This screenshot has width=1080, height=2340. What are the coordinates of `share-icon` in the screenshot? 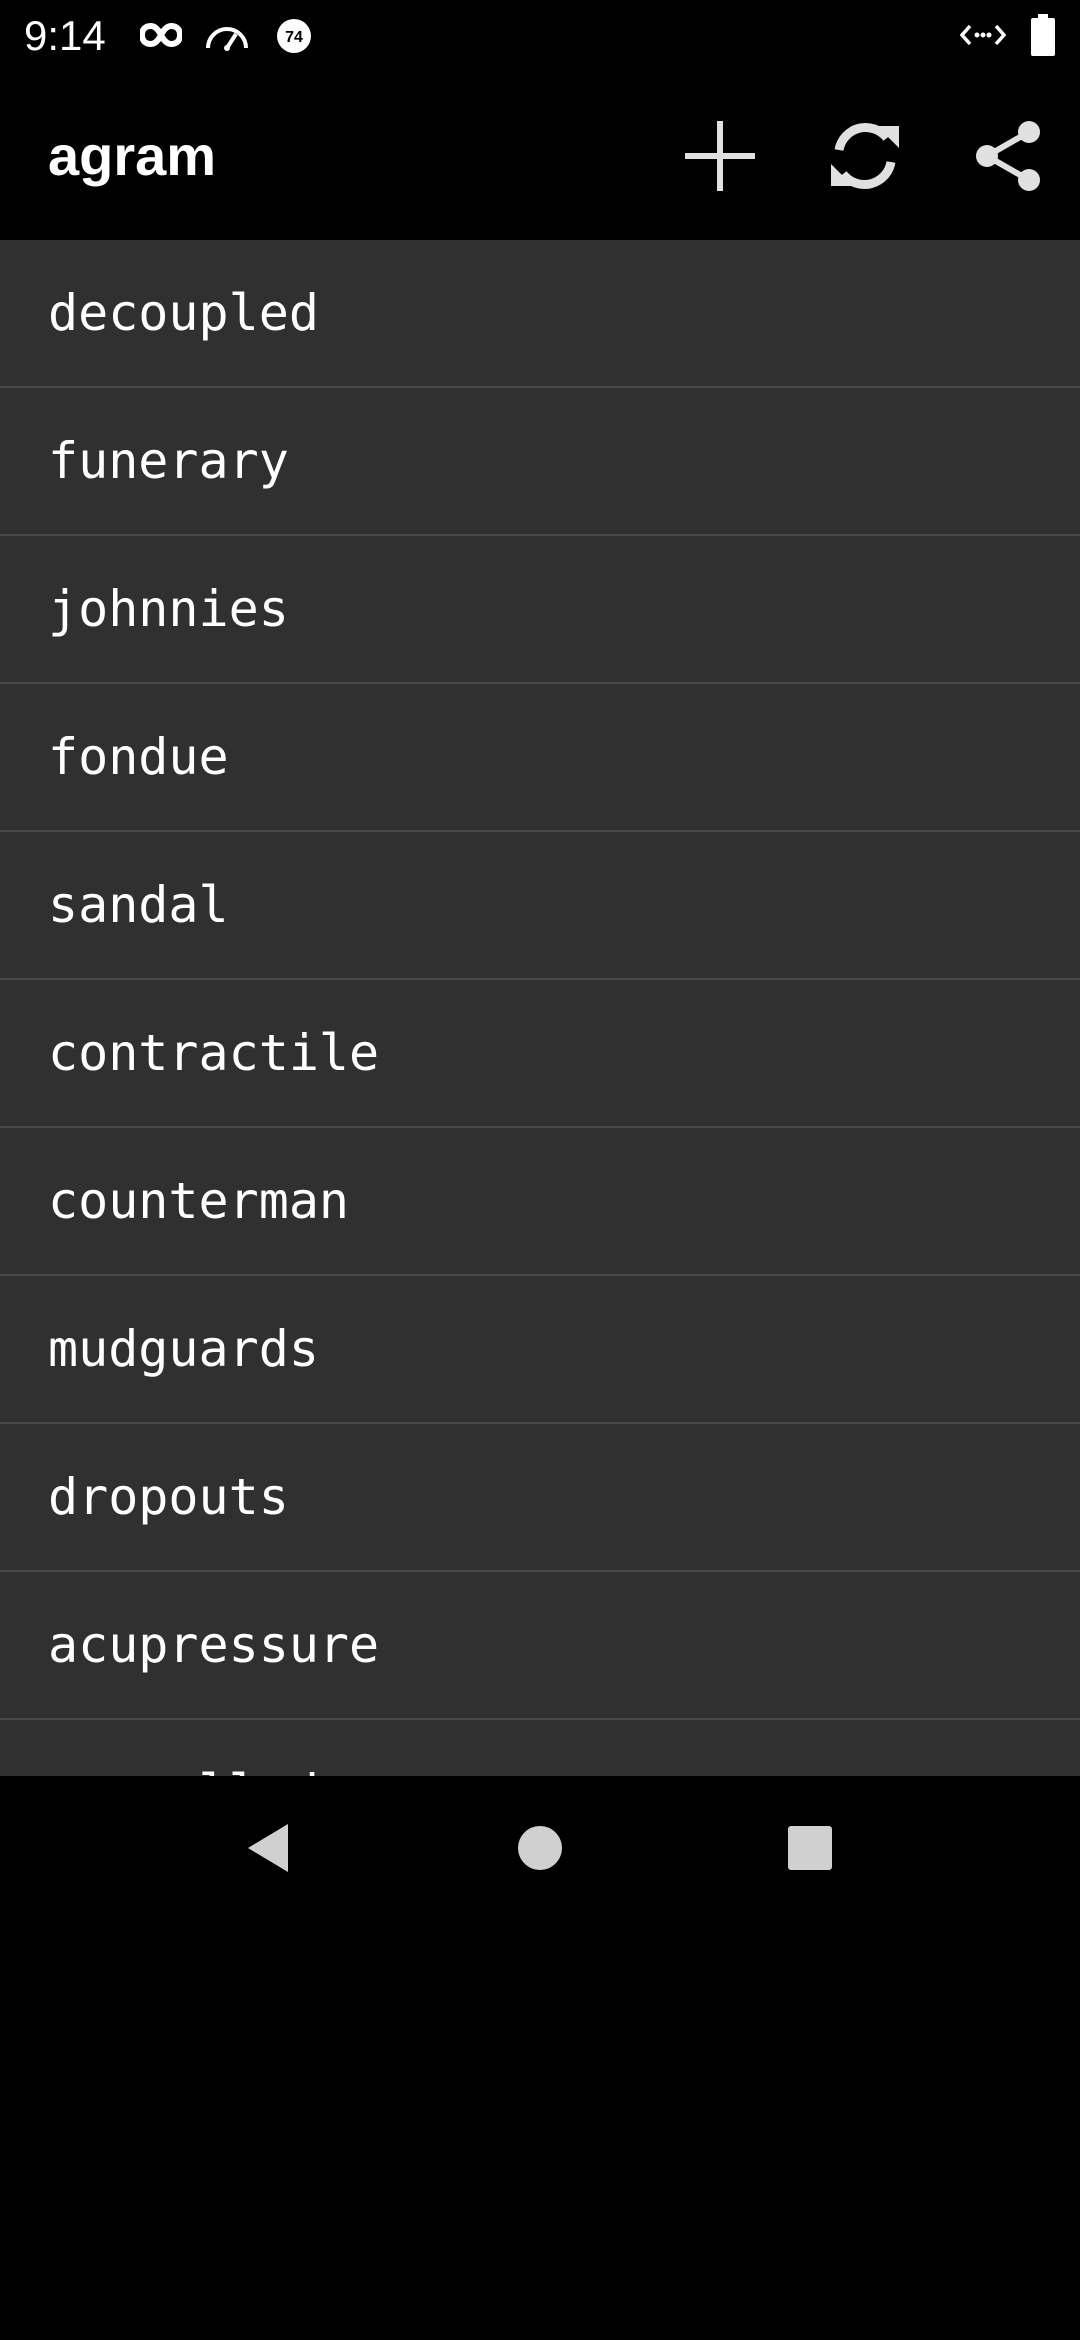 It's located at (1008, 156).